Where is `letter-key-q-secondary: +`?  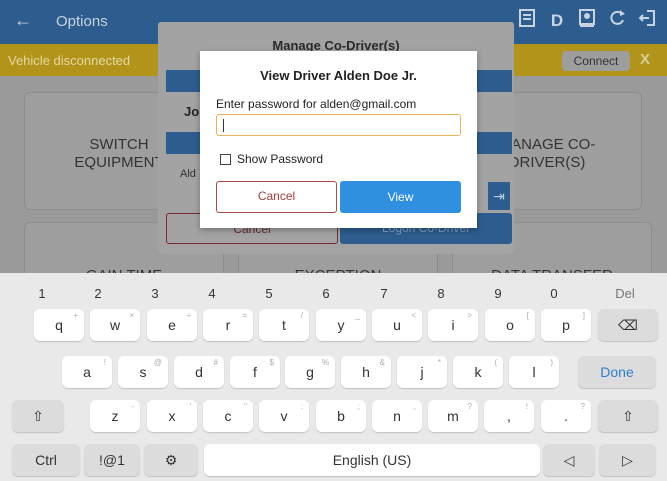
letter-key-q-secondary: + is located at coordinates (75, 315).